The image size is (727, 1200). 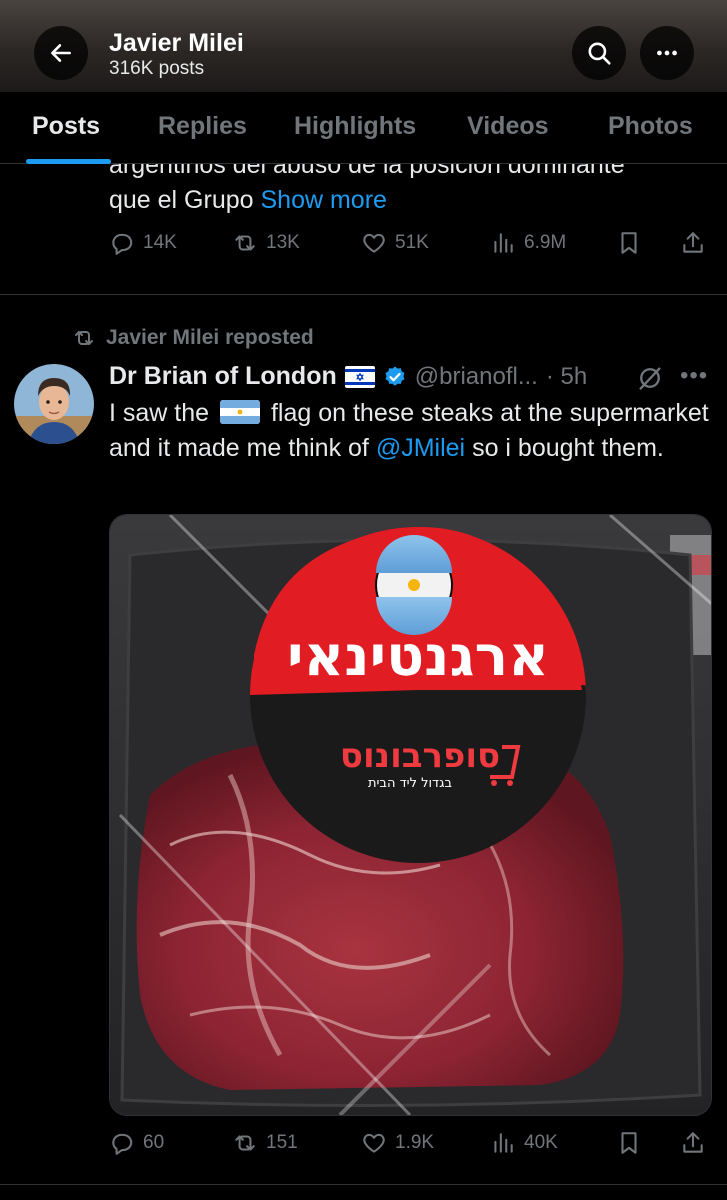 I want to click on like-count: 1.9K, so click(x=415, y=1142).